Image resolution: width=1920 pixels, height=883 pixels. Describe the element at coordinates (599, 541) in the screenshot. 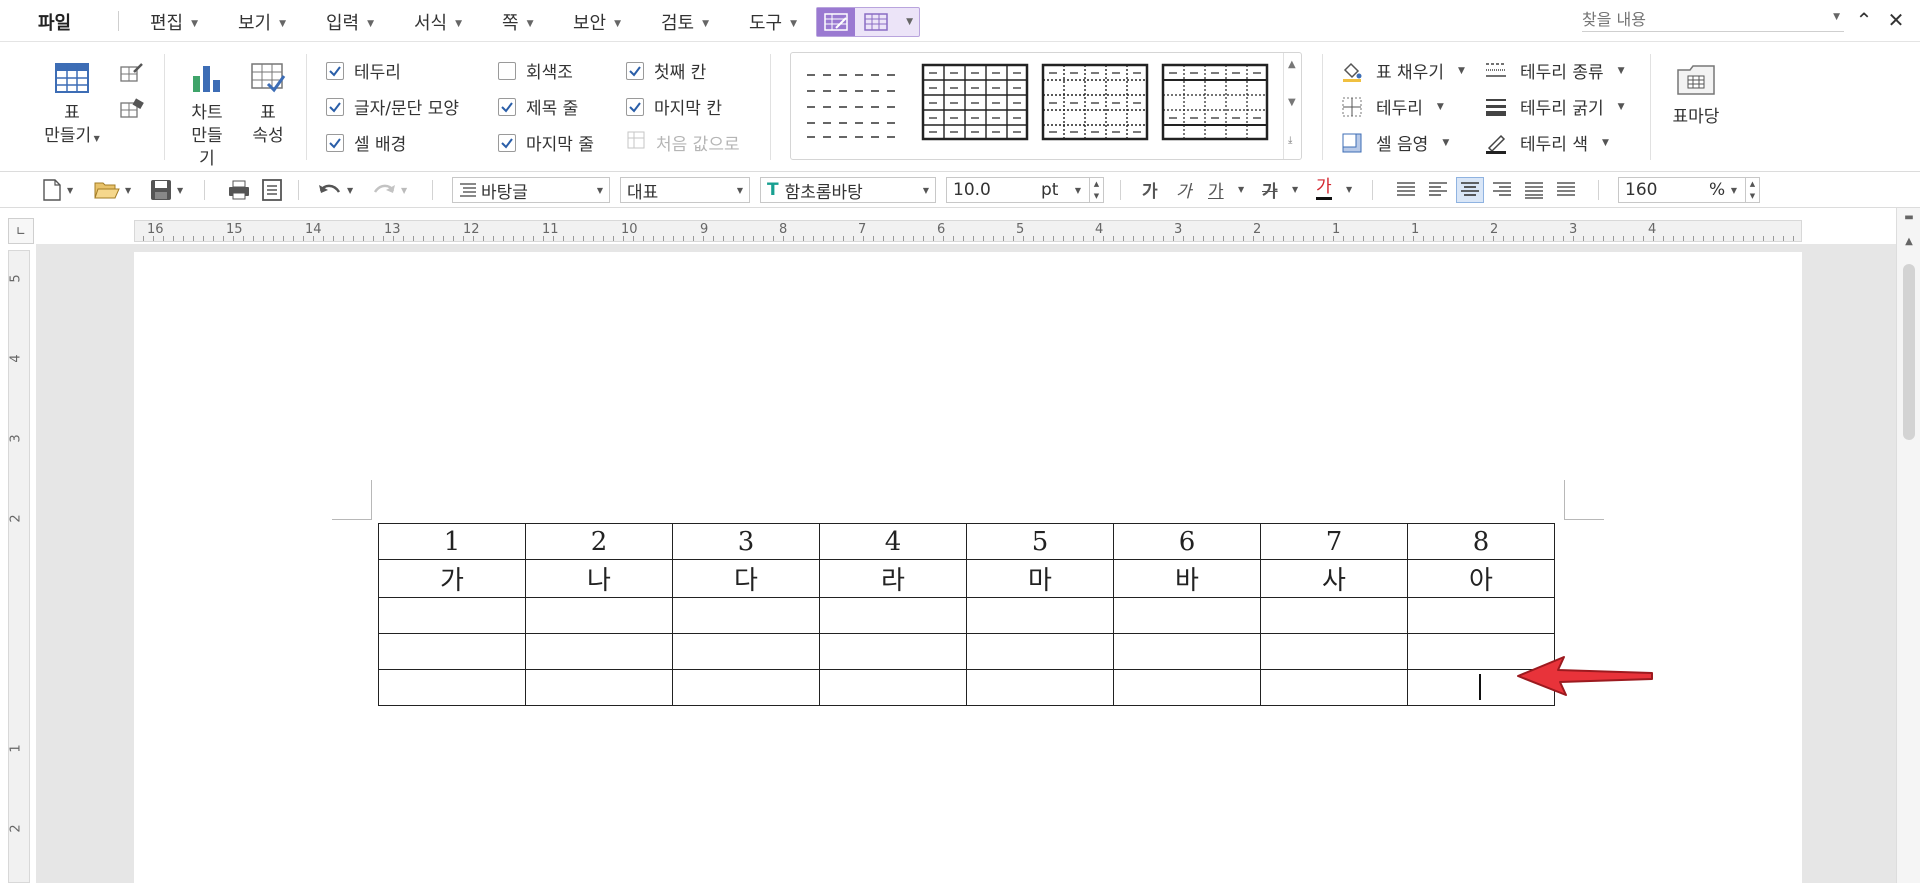

I see `table-cell: 2` at that location.